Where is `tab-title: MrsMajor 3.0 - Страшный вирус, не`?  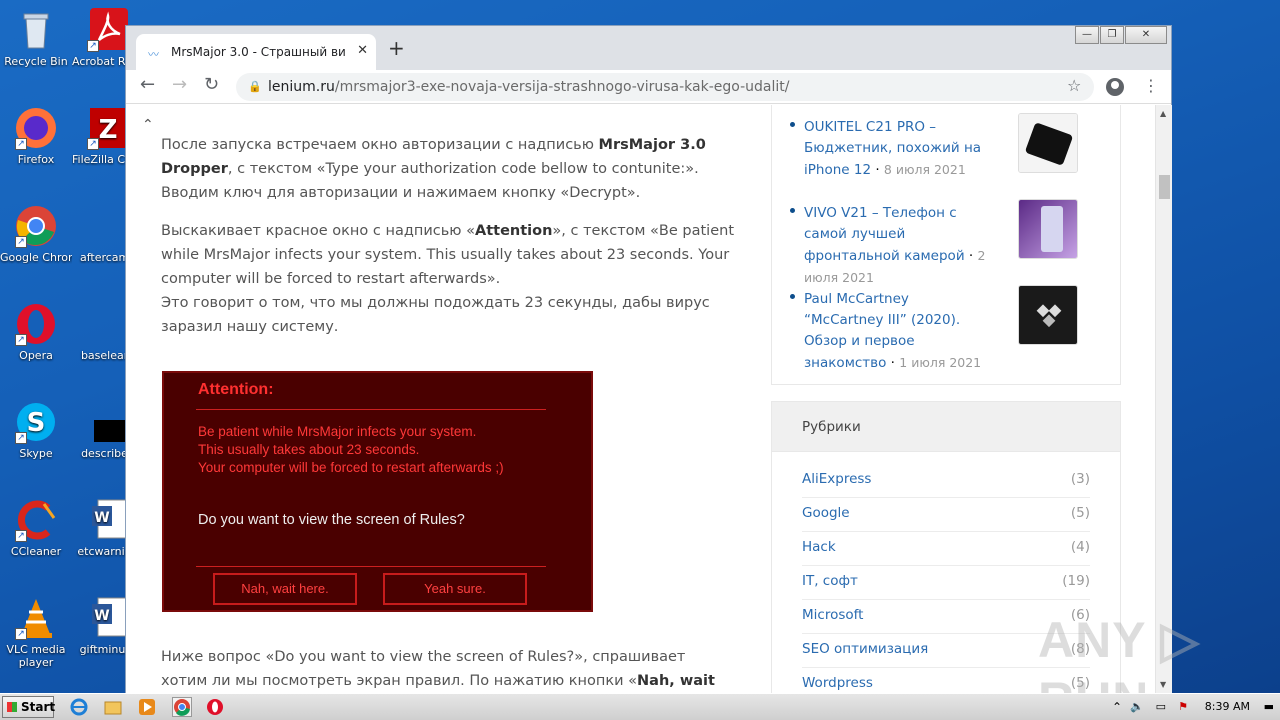 tab-title: MrsMajor 3.0 - Страшный вирус, не is located at coordinates (258, 52).